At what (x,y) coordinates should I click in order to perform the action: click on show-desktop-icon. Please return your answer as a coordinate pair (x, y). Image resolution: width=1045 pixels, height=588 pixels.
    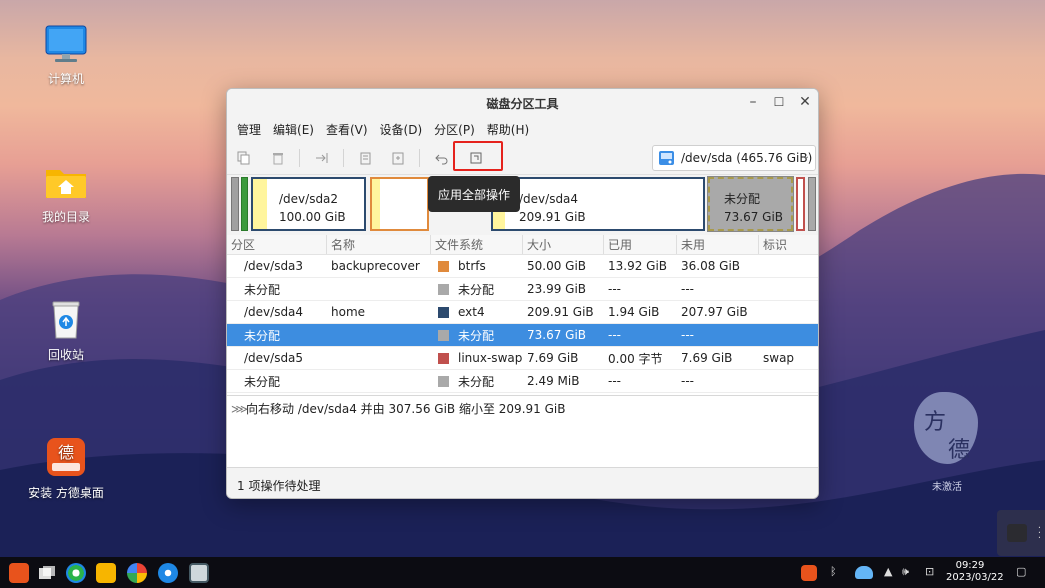
    Looking at the image, I should click on (47, 573).